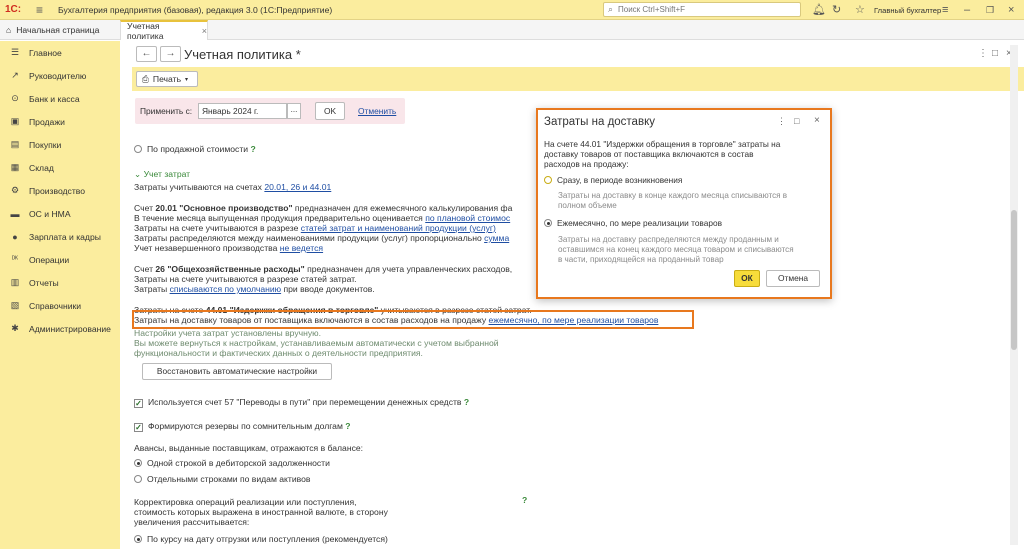 This screenshot has width=1024, height=549. What do you see at coordinates (60, 98) in the screenshot?
I see `sidebar-item-bank: ⊙ Банк и касса` at bounding box center [60, 98].